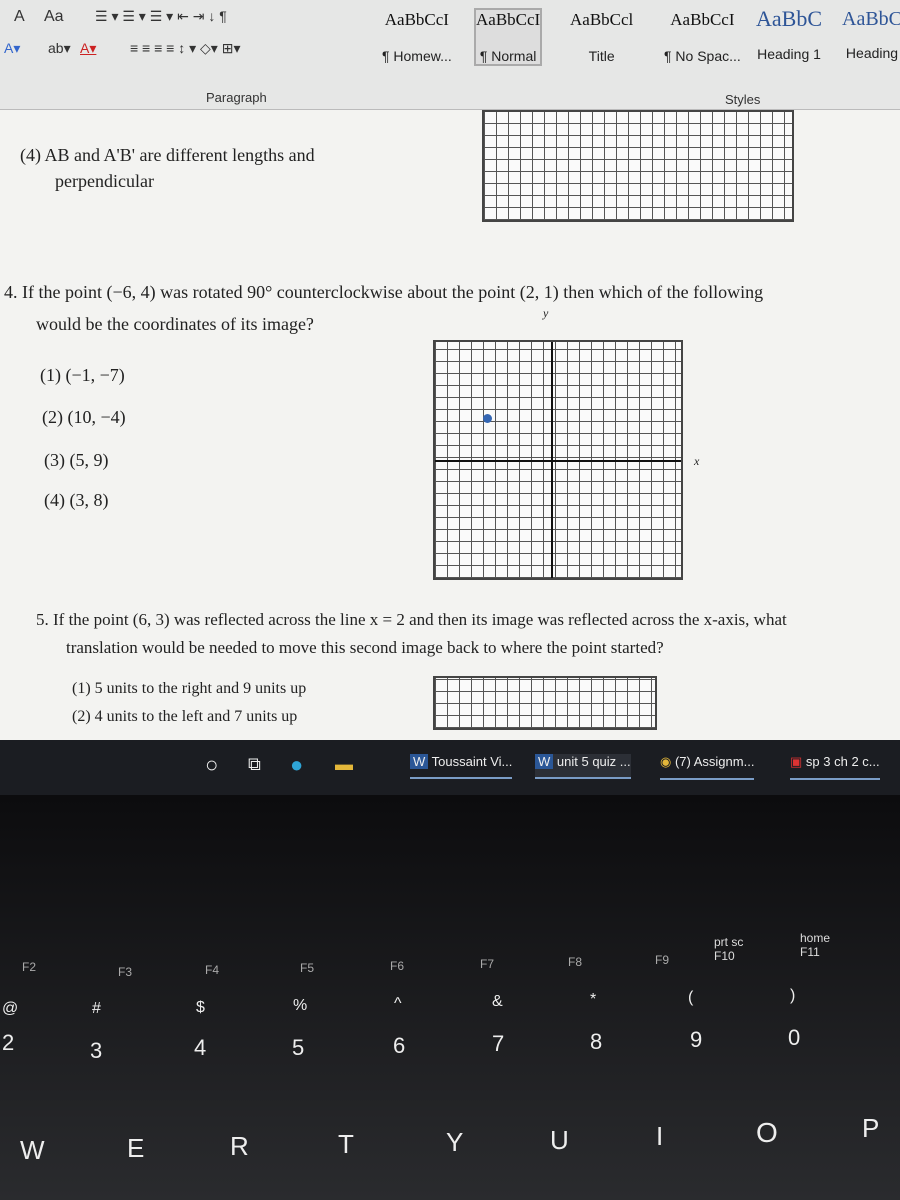 The image size is (900, 1200). What do you see at coordinates (823, 945) in the screenshot?
I see `key-f11: home F11` at bounding box center [823, 945].